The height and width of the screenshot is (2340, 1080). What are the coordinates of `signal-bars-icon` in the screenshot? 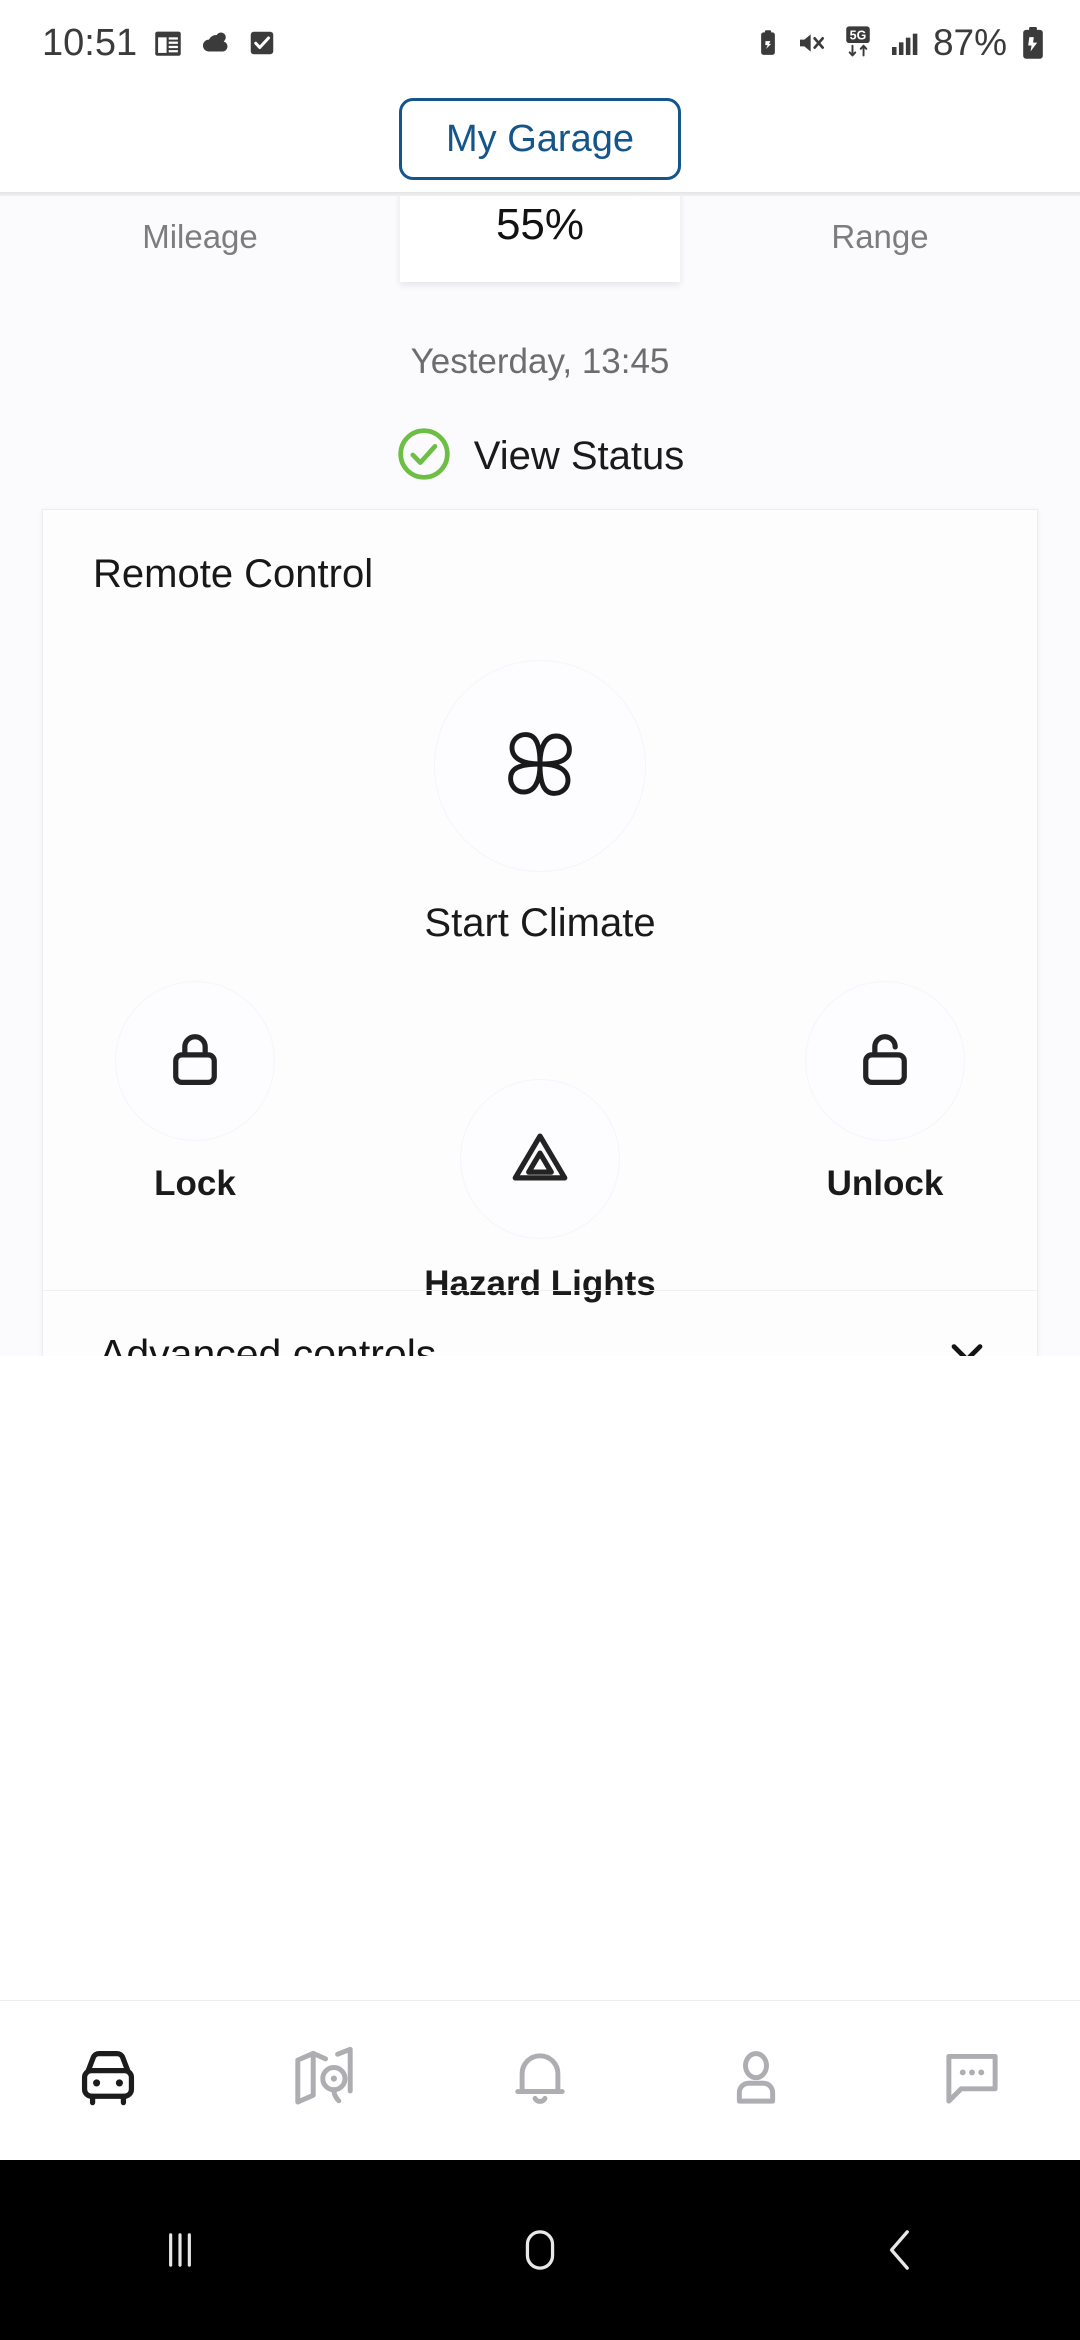 It's located at (904, 43).